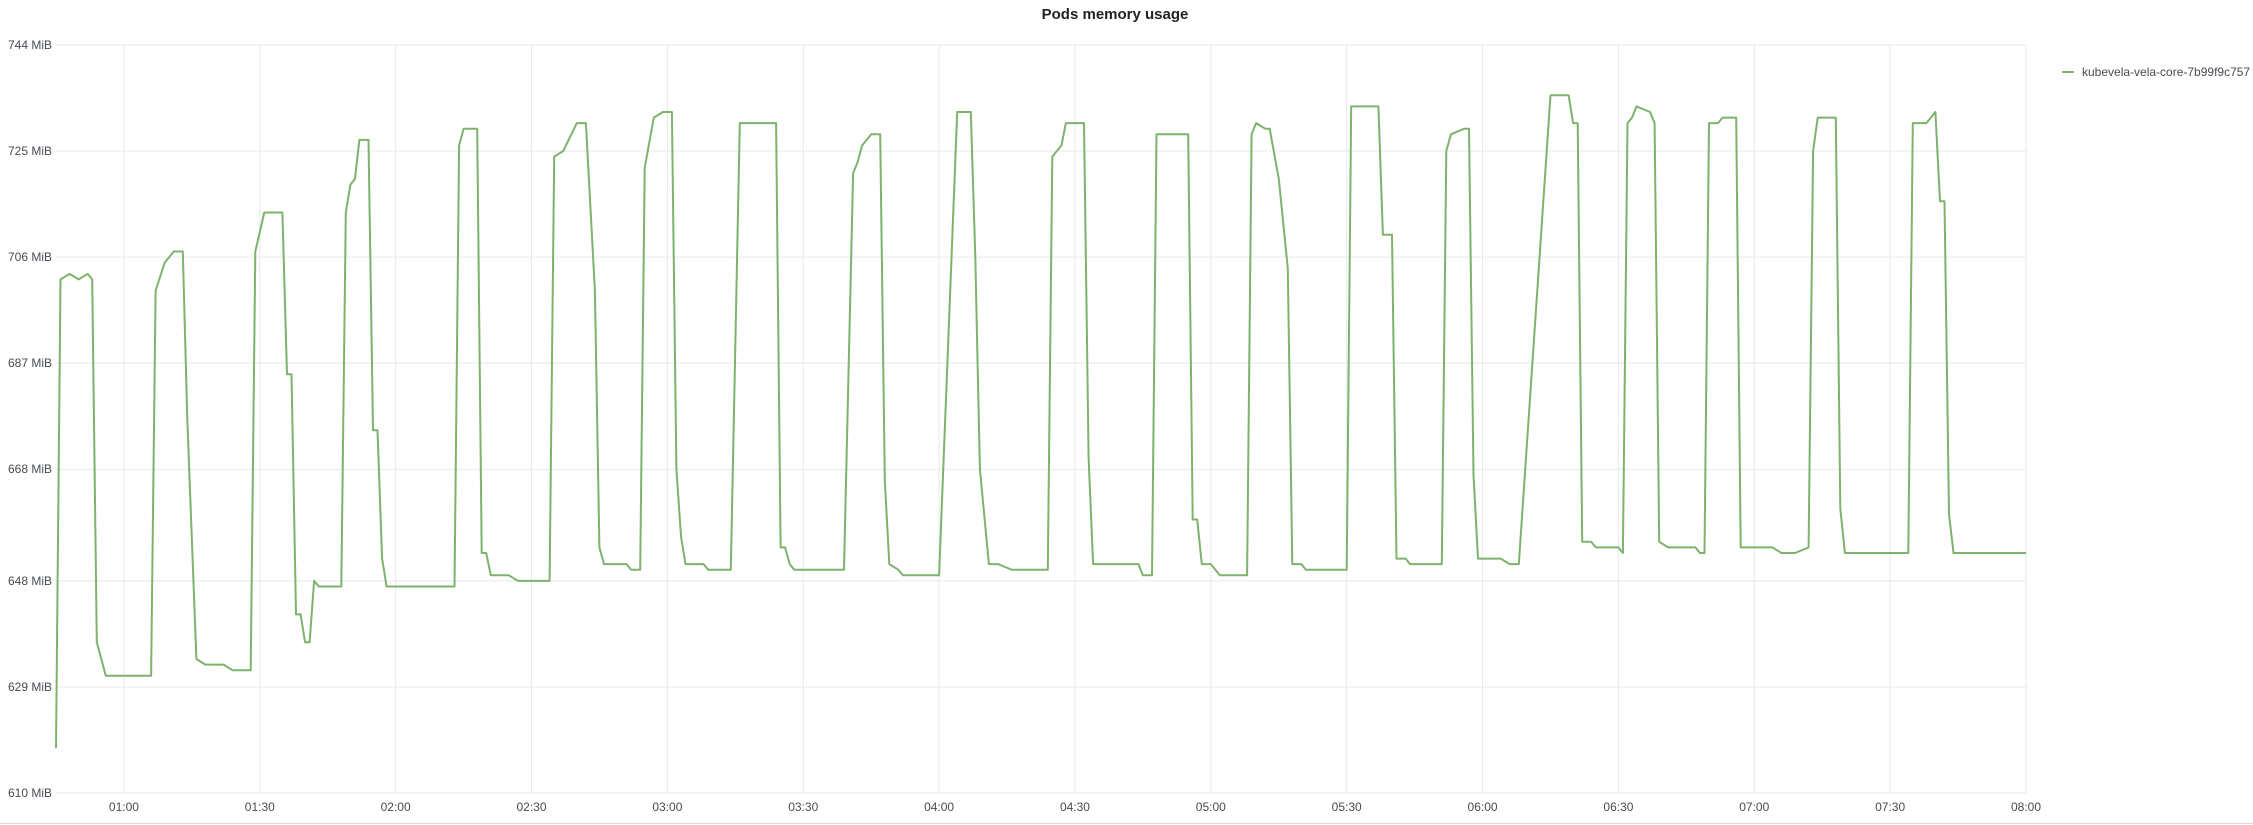  Describe the element at coordinates (396, 807) in the screenshot. I see `x-tick-label: 02:00` at that location.